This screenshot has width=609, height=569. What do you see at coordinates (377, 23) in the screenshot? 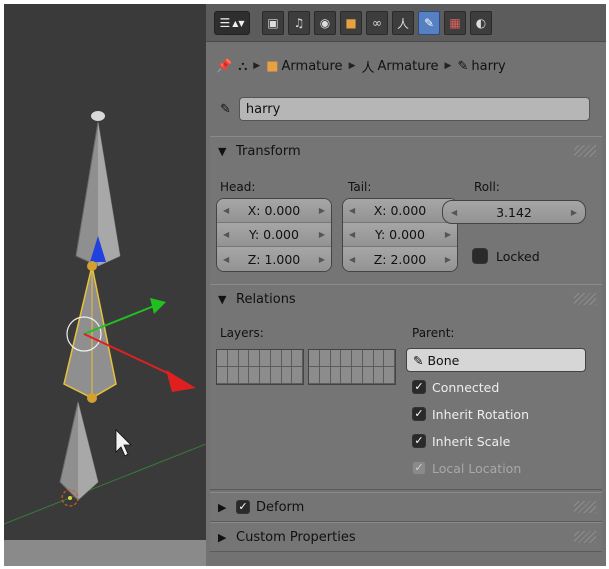
I see `constraints-icon: ∞` at bounding box center [377, 23].